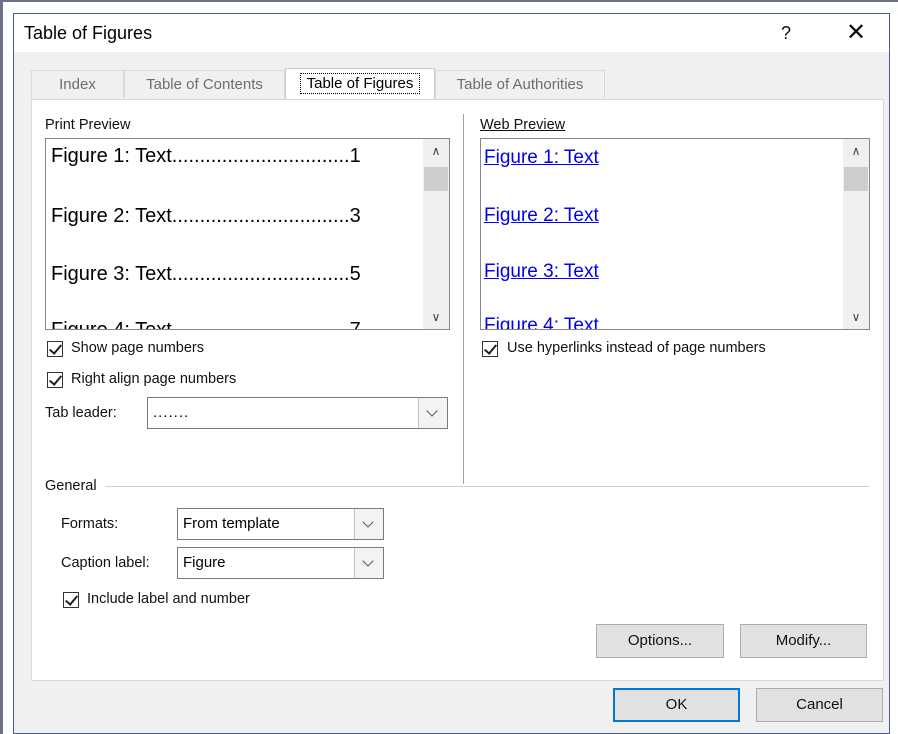  I want to click on tab-table-of-figures-label: Table of Figures, so click(360, 83).